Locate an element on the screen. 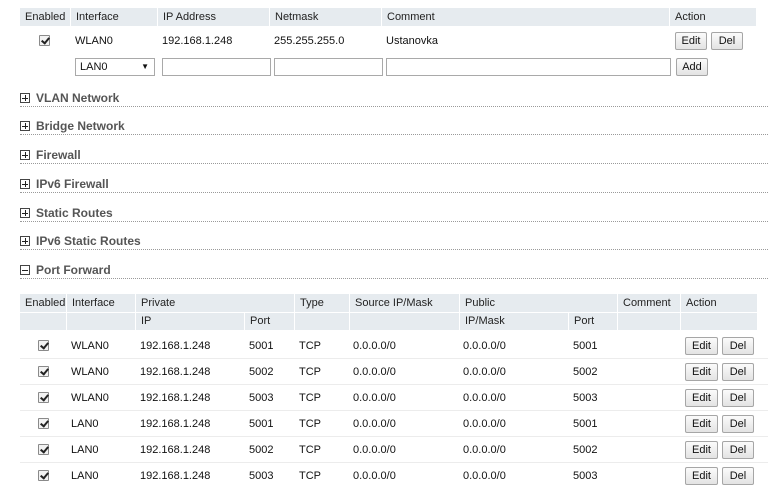 The height and width of the screenshot is (492, 783). col-header-public: Public is located at coordinates (538, 303).